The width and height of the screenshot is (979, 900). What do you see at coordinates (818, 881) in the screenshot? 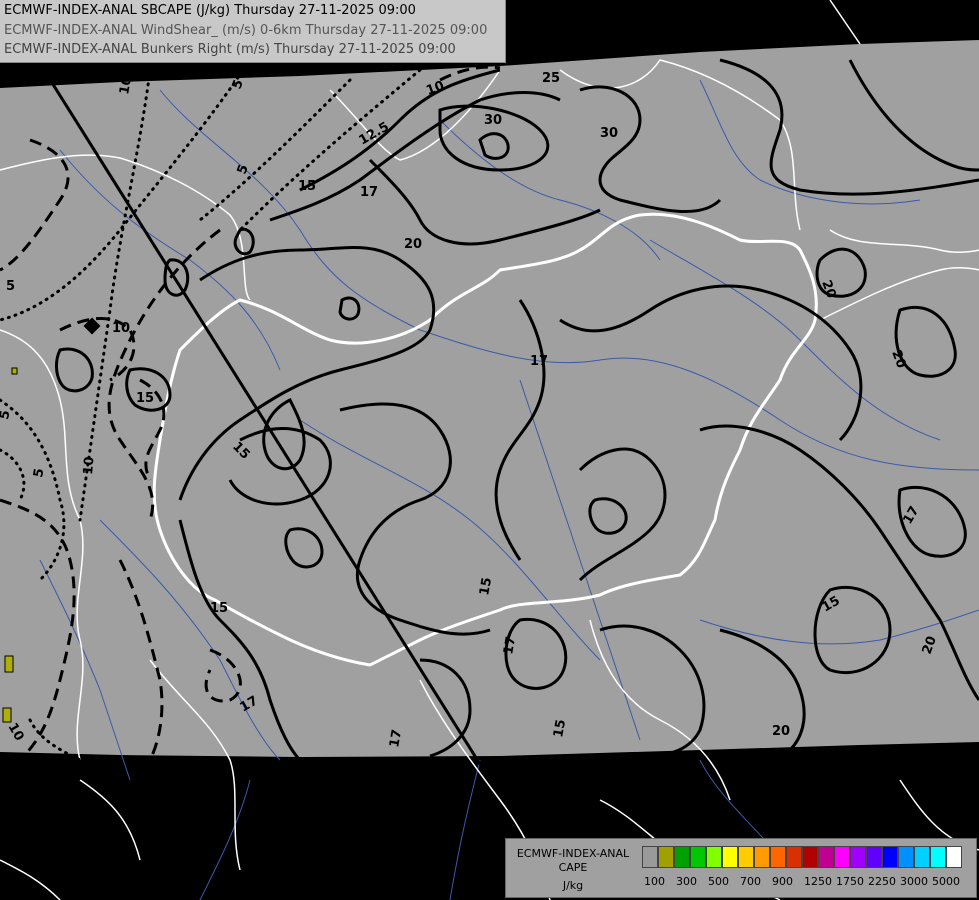
I see `legend-tick-label: 1250` at bounding box center [818, 881].